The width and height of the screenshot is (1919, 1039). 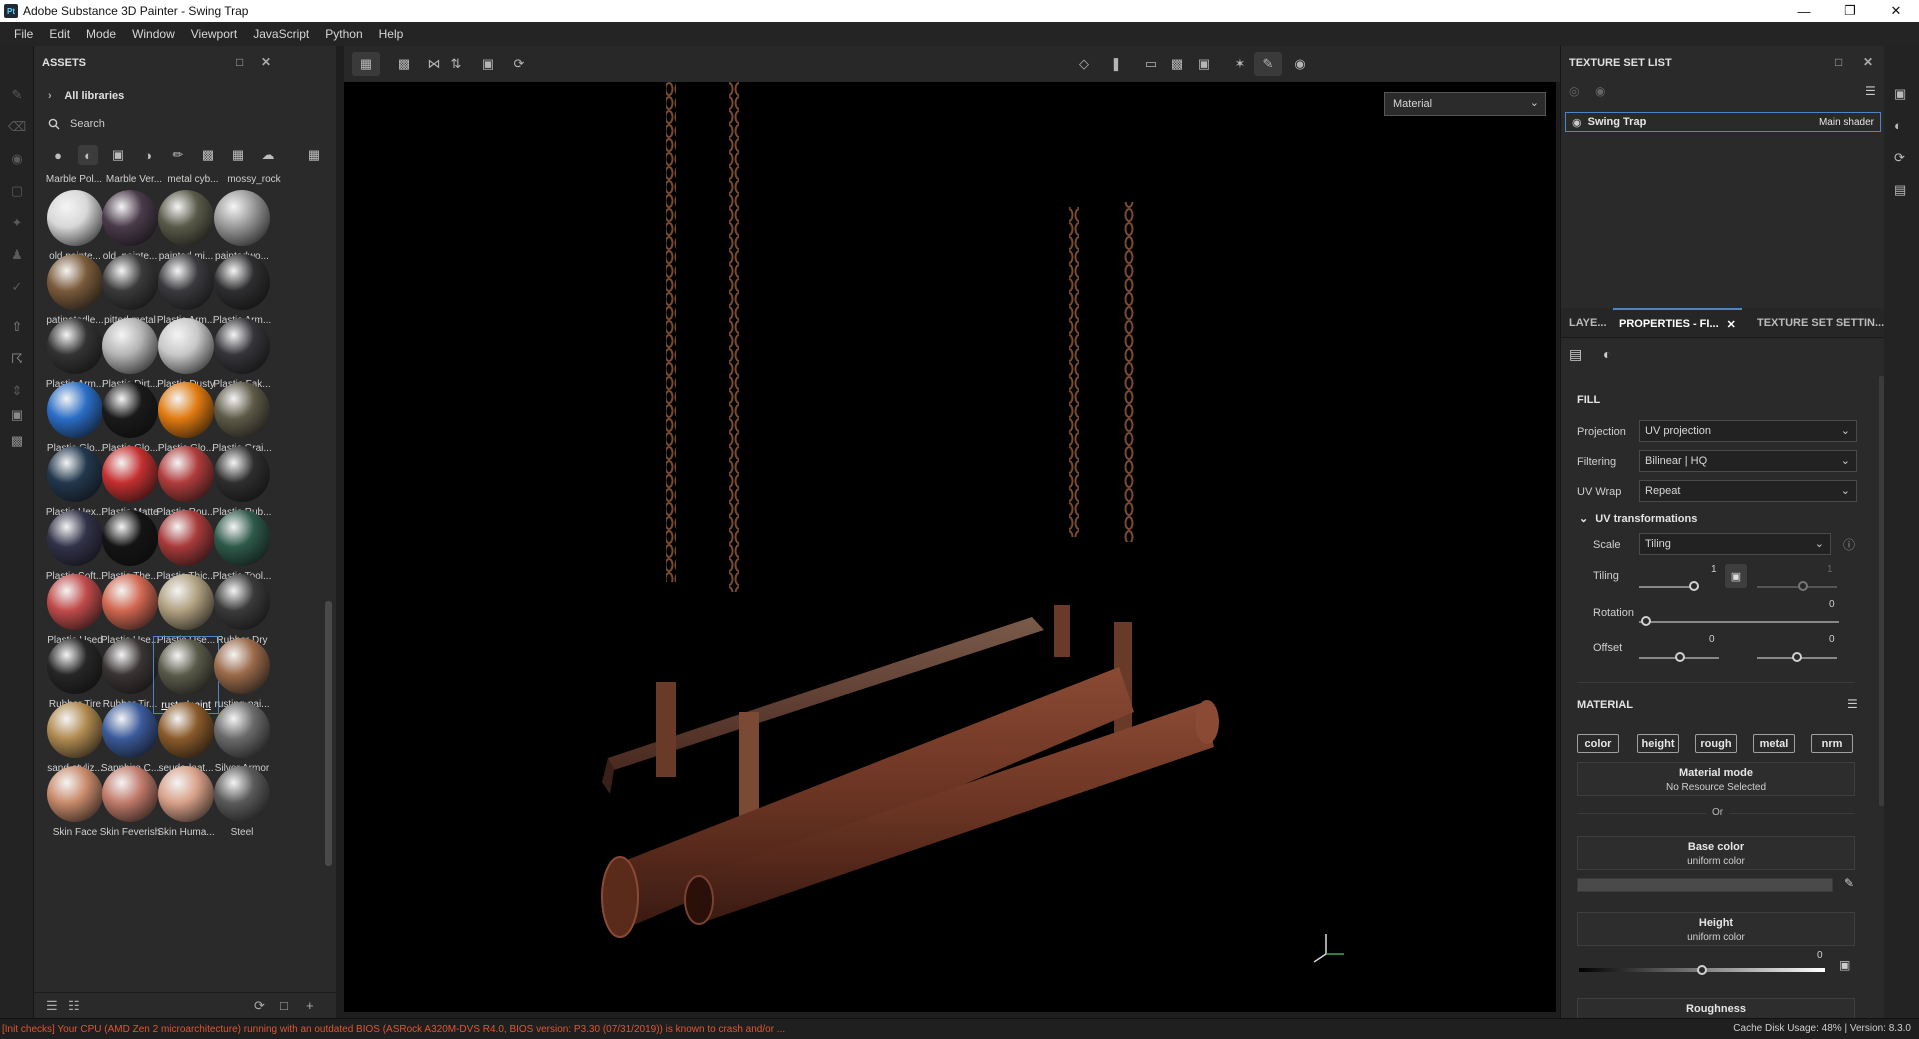 What do you see at coordinates (1204, 64) in the screenshot?
I see `camera-icon: ▣` at bounding box center [1204, 64].